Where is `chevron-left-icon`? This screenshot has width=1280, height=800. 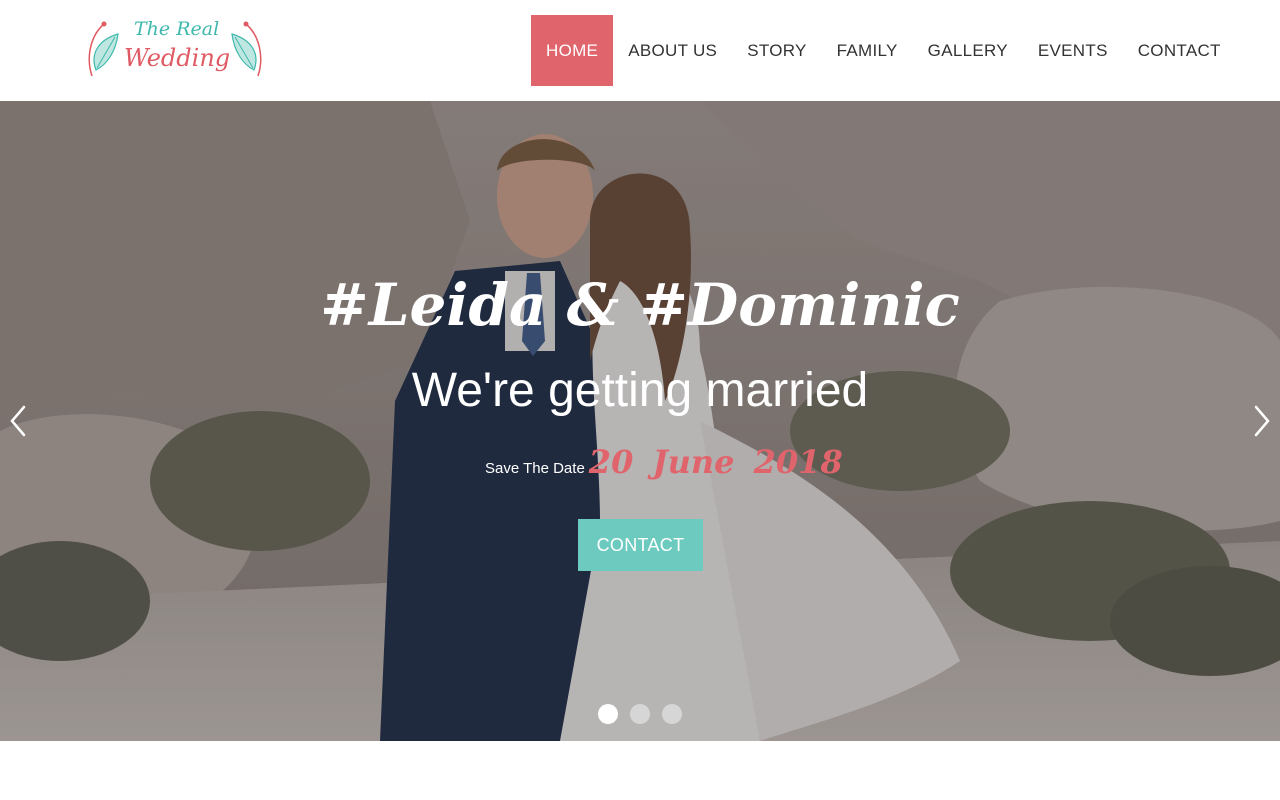 chevron-left-icon is located at coordinates (18, 421).